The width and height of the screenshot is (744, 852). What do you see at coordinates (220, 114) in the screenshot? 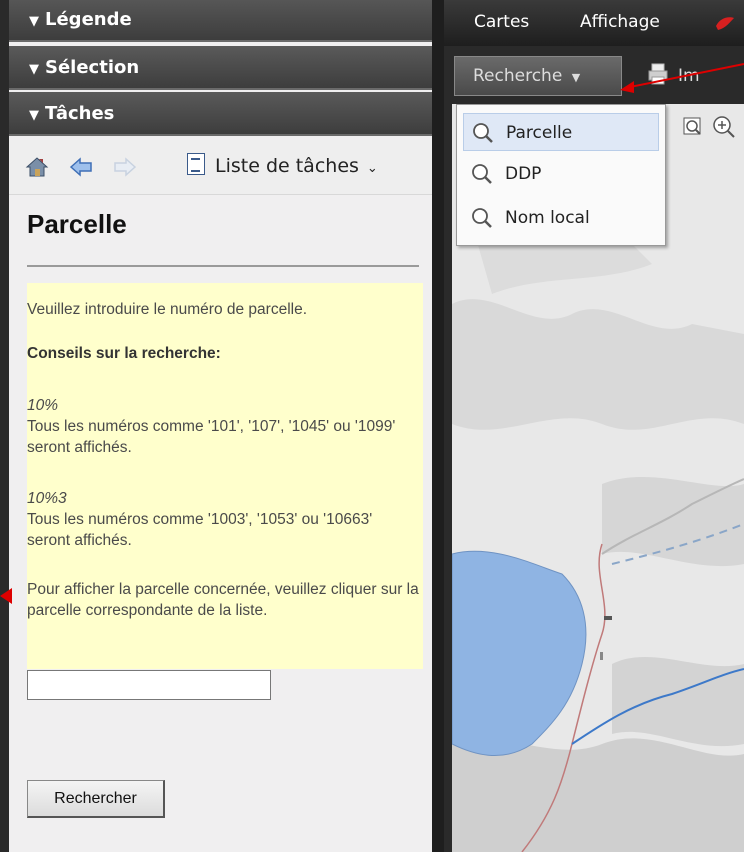
I see `accordion-taches: ▼ Tâches` at bounding box center [220, 114].